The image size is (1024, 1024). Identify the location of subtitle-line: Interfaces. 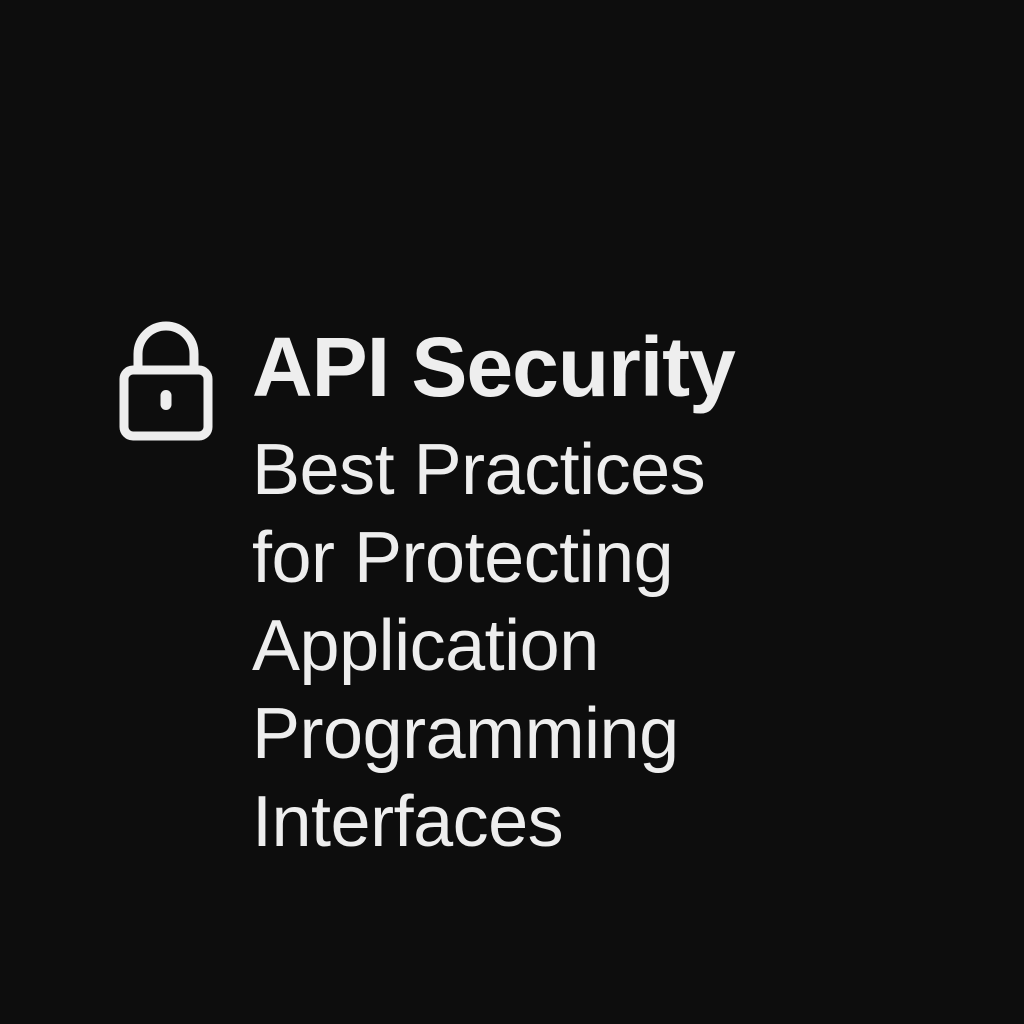
(408, 822).